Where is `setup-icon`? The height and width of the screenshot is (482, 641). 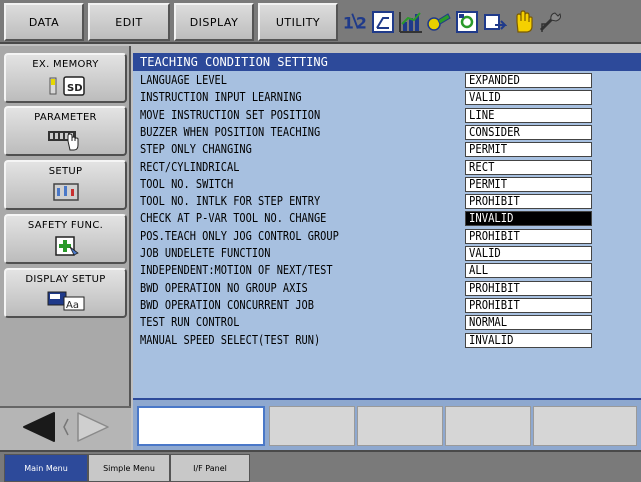
setup-icon is located at coordinates (66, 194).